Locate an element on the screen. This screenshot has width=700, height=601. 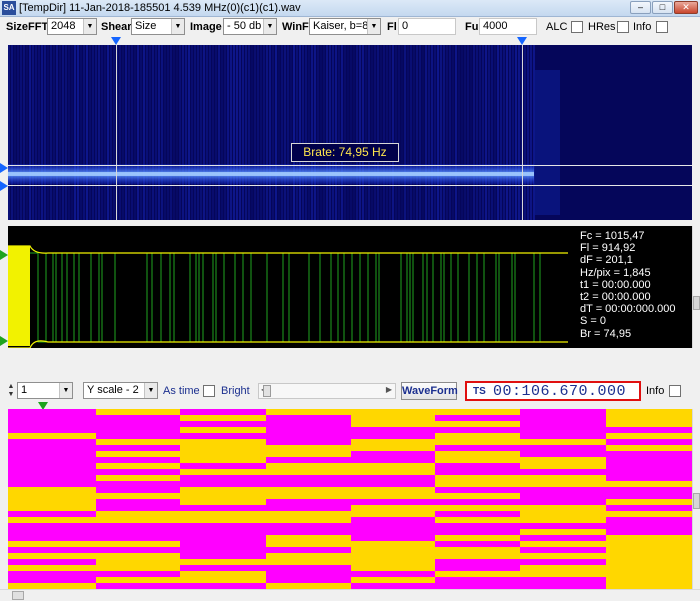
freq-line-lower is located at coordinates (350, 185).